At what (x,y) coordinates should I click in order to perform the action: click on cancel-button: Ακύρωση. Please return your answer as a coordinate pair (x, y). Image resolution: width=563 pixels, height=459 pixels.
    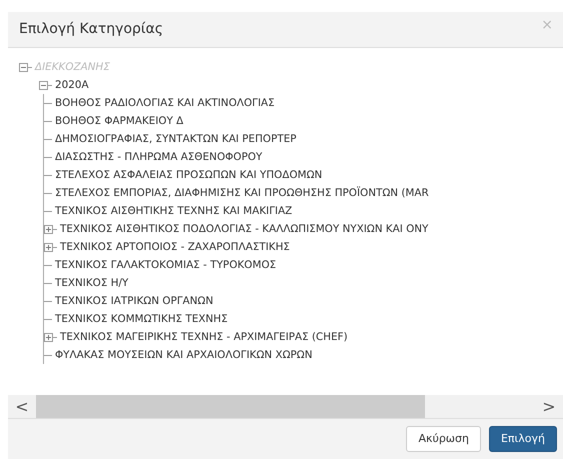
    Looking at the image, I should click on (443, 439).